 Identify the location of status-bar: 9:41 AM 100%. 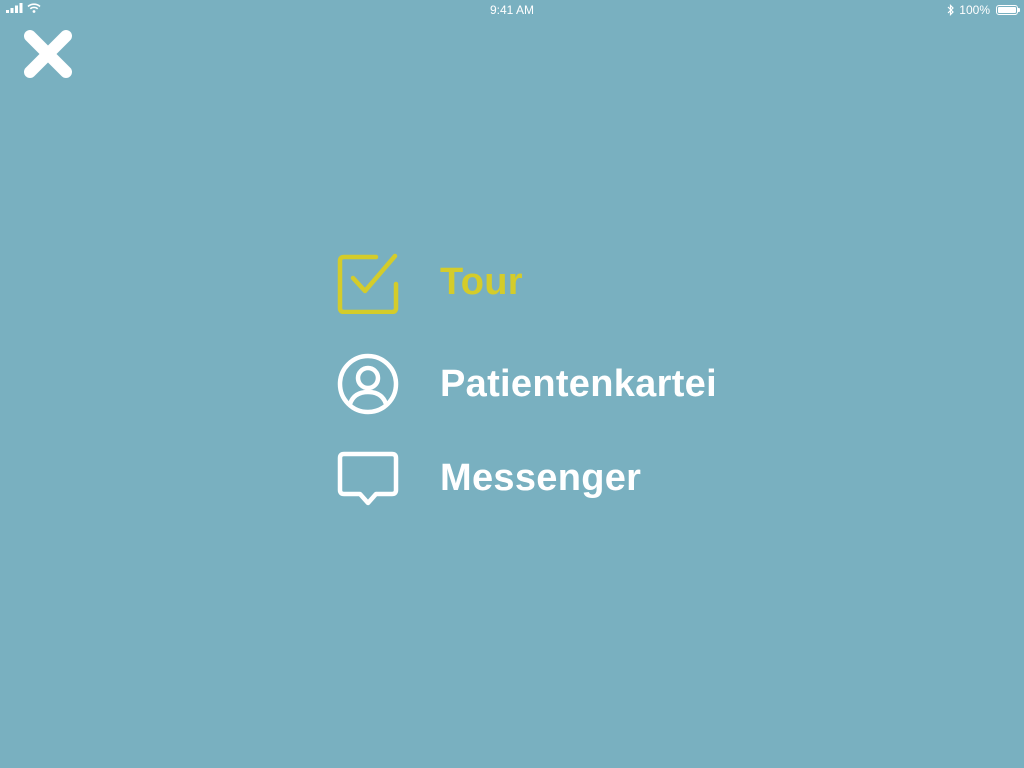
(512, 10).